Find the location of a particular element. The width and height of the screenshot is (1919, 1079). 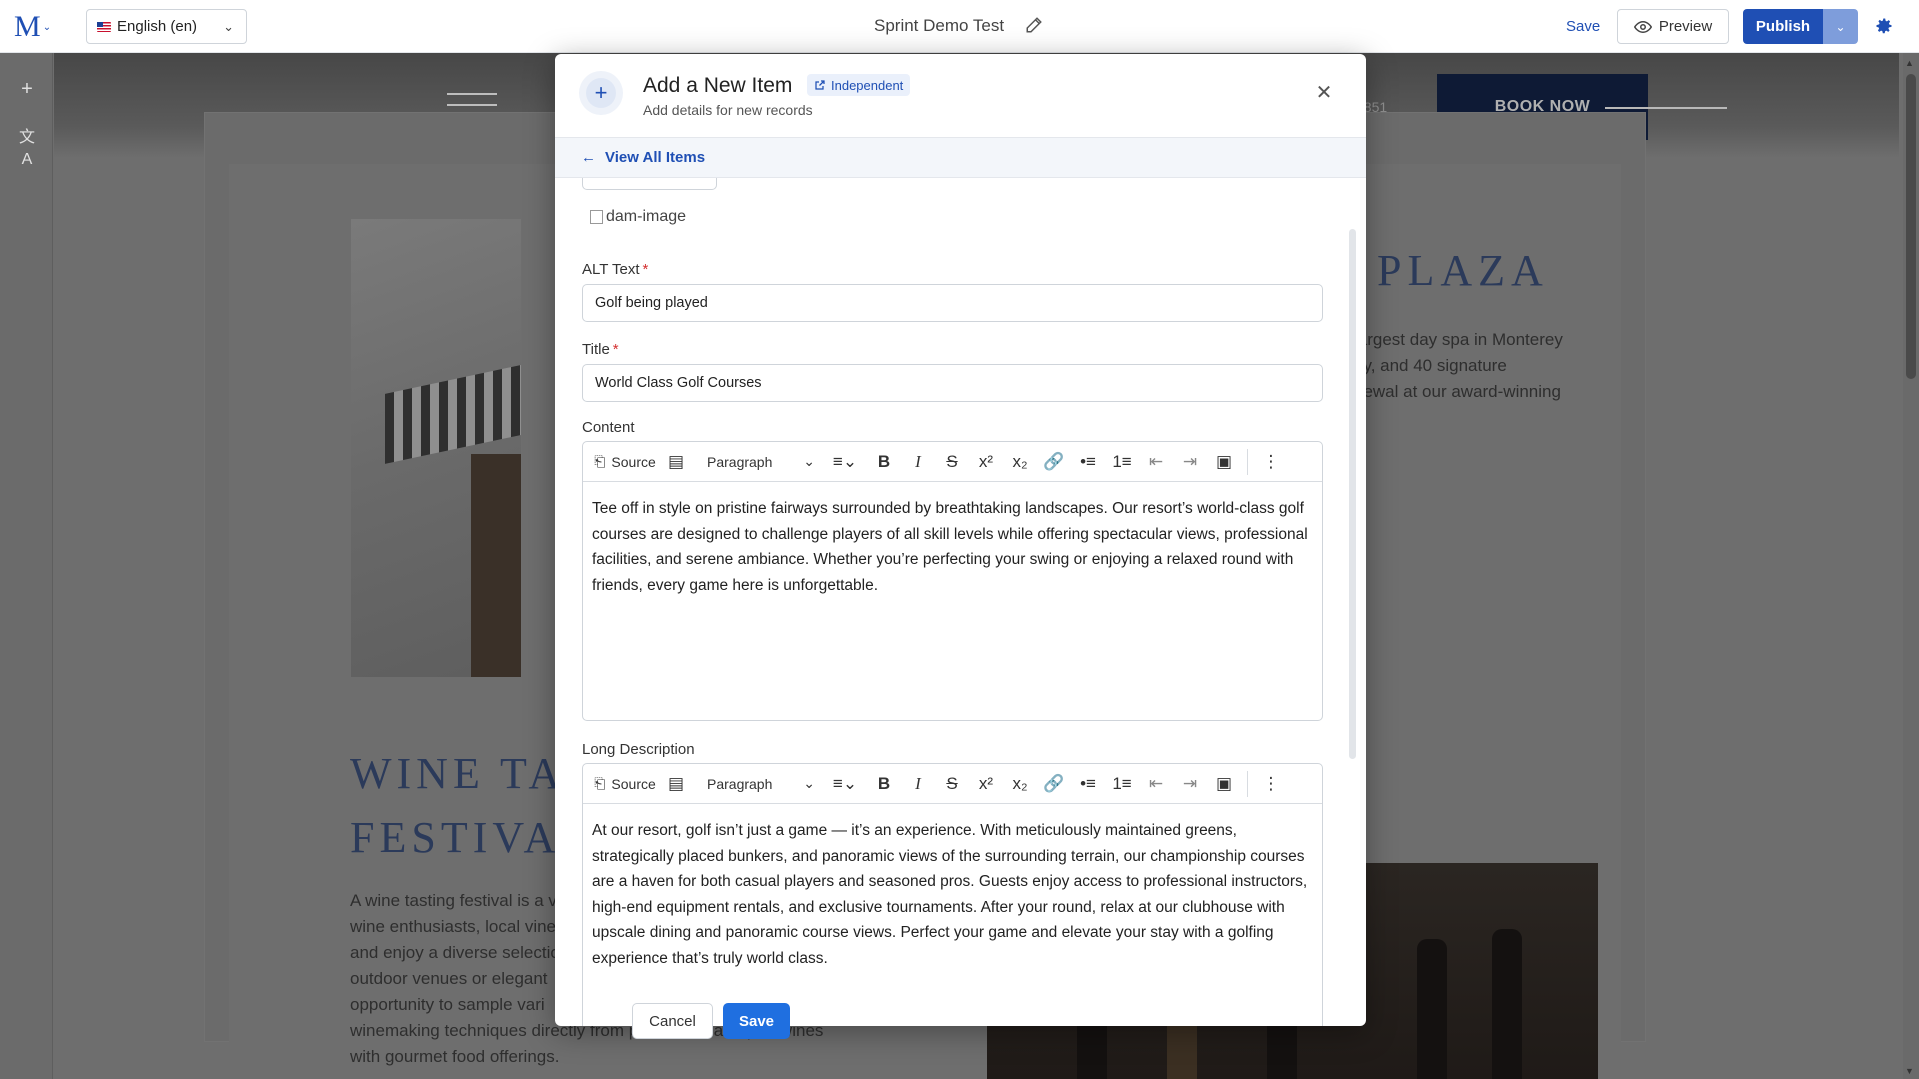

preview-label: Preview is located at coordinates (1685, 26).